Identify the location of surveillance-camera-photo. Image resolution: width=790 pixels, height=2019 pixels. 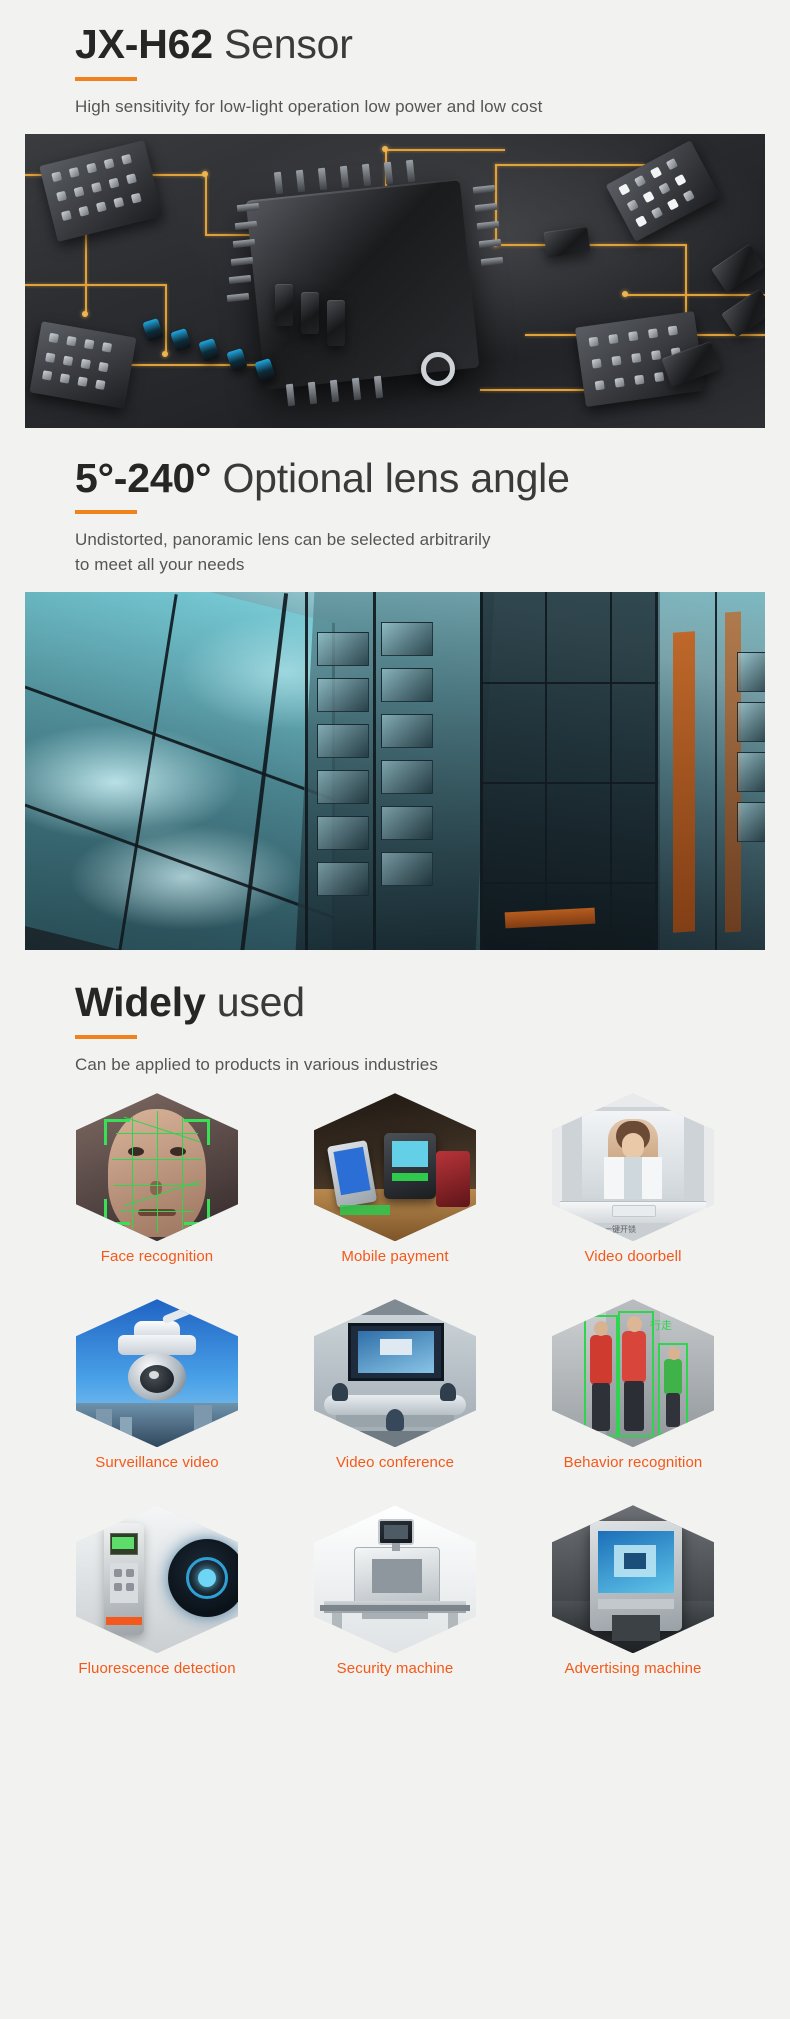
(157, 1373).